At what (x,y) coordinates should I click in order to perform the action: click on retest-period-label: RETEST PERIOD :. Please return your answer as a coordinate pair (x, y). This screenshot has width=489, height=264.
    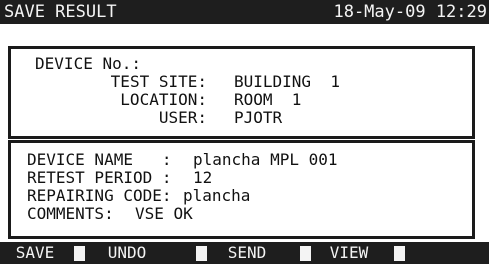
    Looking at the image, I should click on (99, 177).